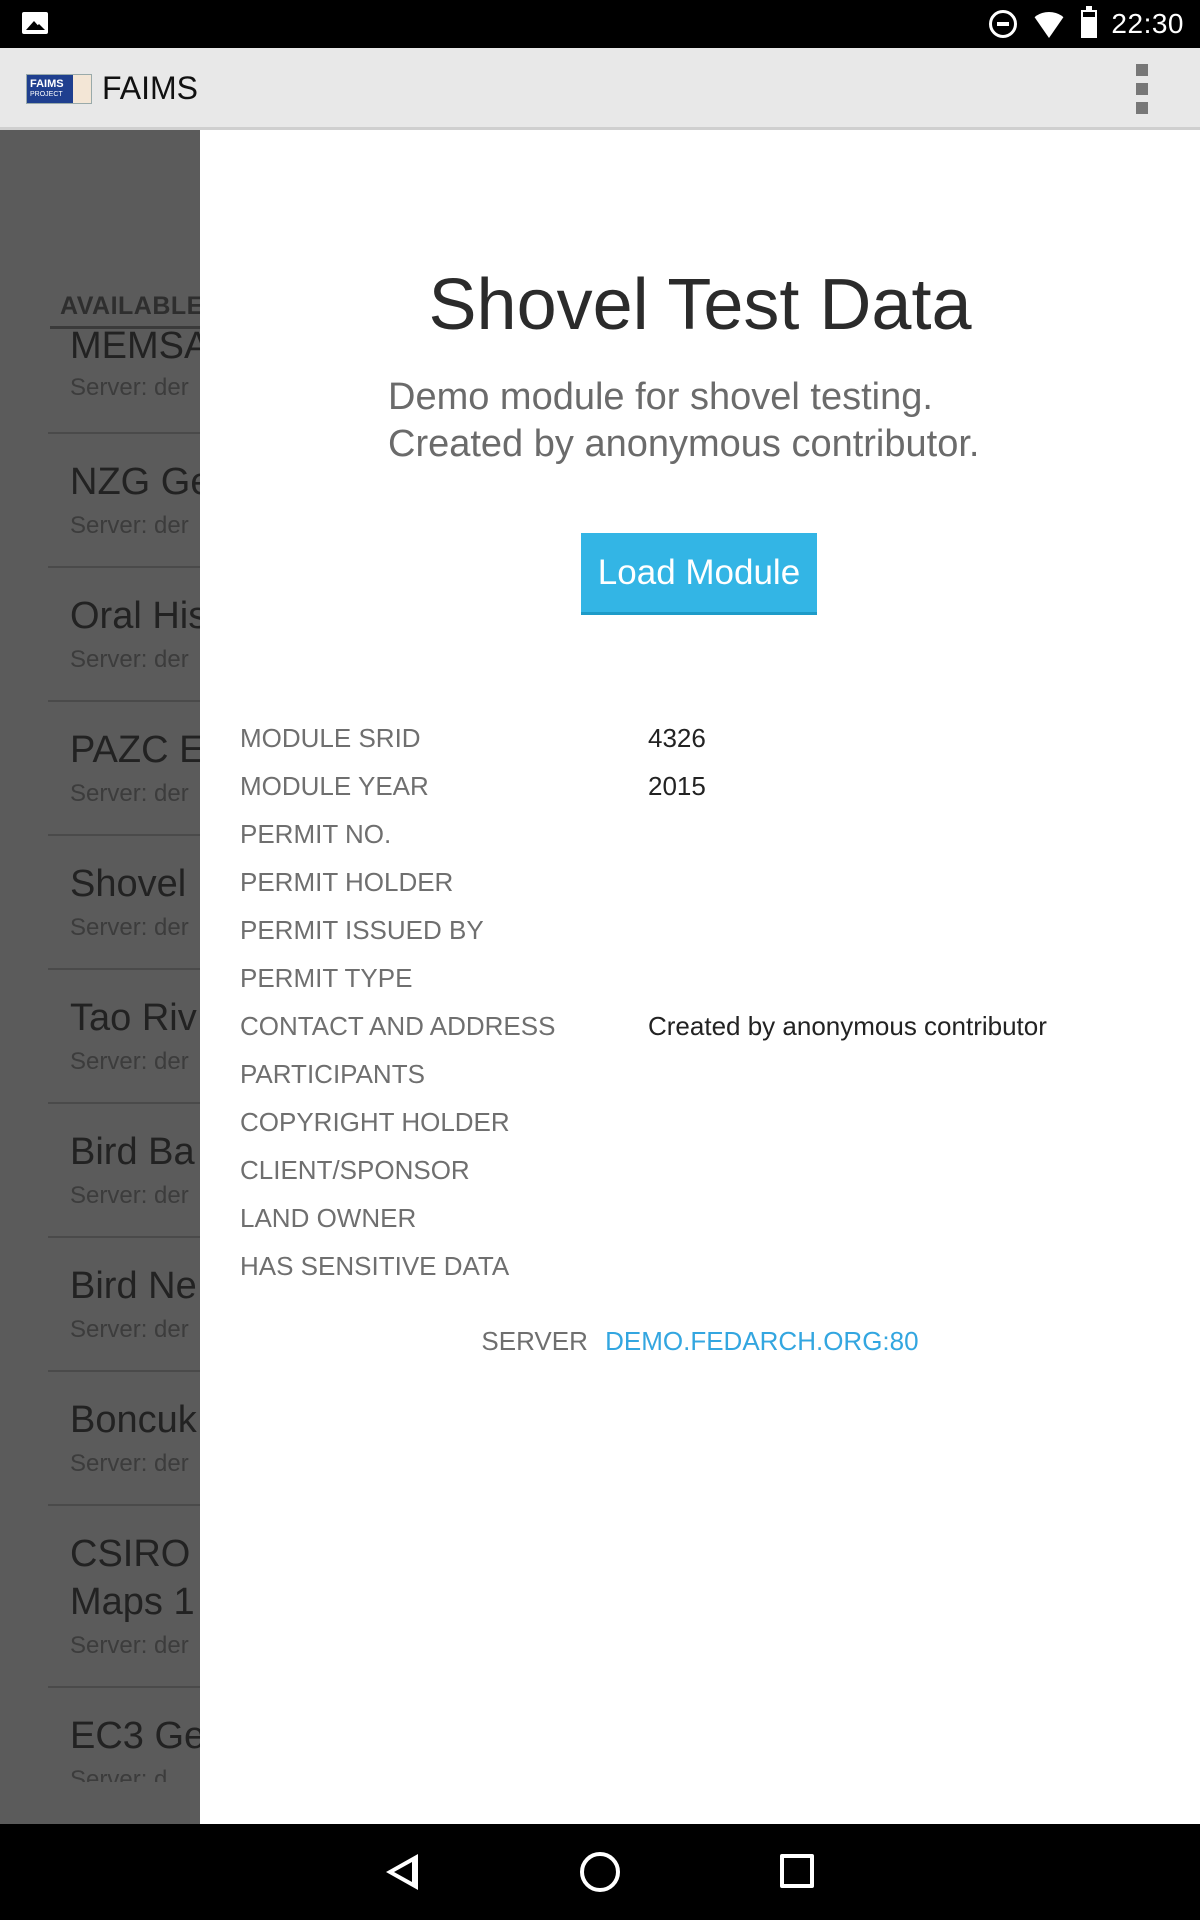  What do you see at coordinates (150, 88) in the screenshot?
I see `app-title: FAIMS` at bounding box center [150, 88].